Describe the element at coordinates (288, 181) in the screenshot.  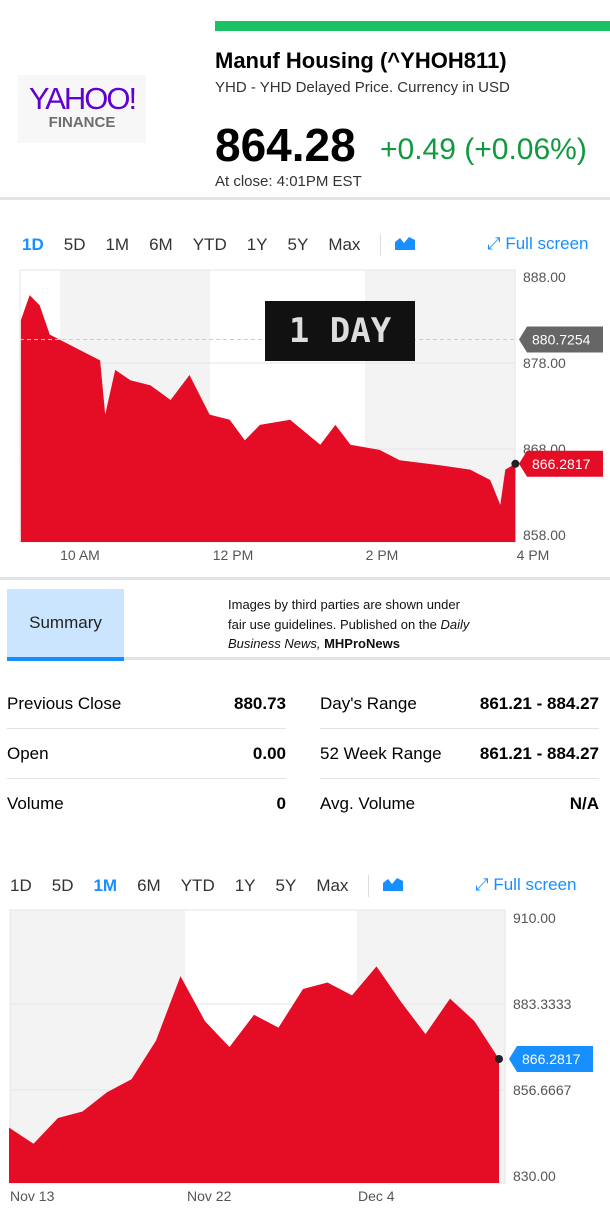
I see `close-time: At close: 4:01PM EST` at that location.